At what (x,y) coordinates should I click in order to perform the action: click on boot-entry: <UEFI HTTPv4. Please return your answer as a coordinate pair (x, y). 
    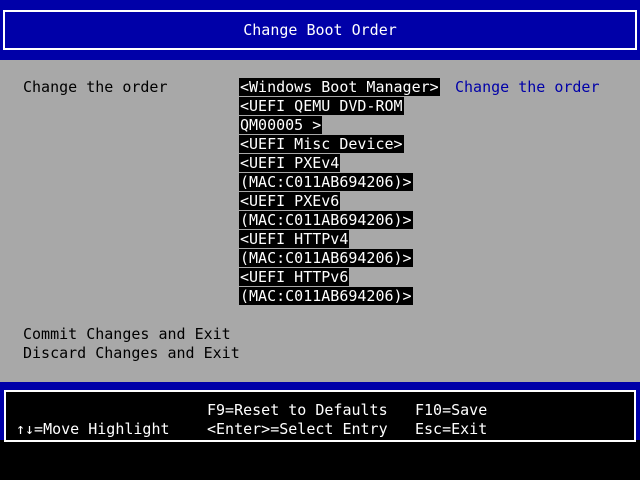
    Looking at the image, I should click on (294, 239).